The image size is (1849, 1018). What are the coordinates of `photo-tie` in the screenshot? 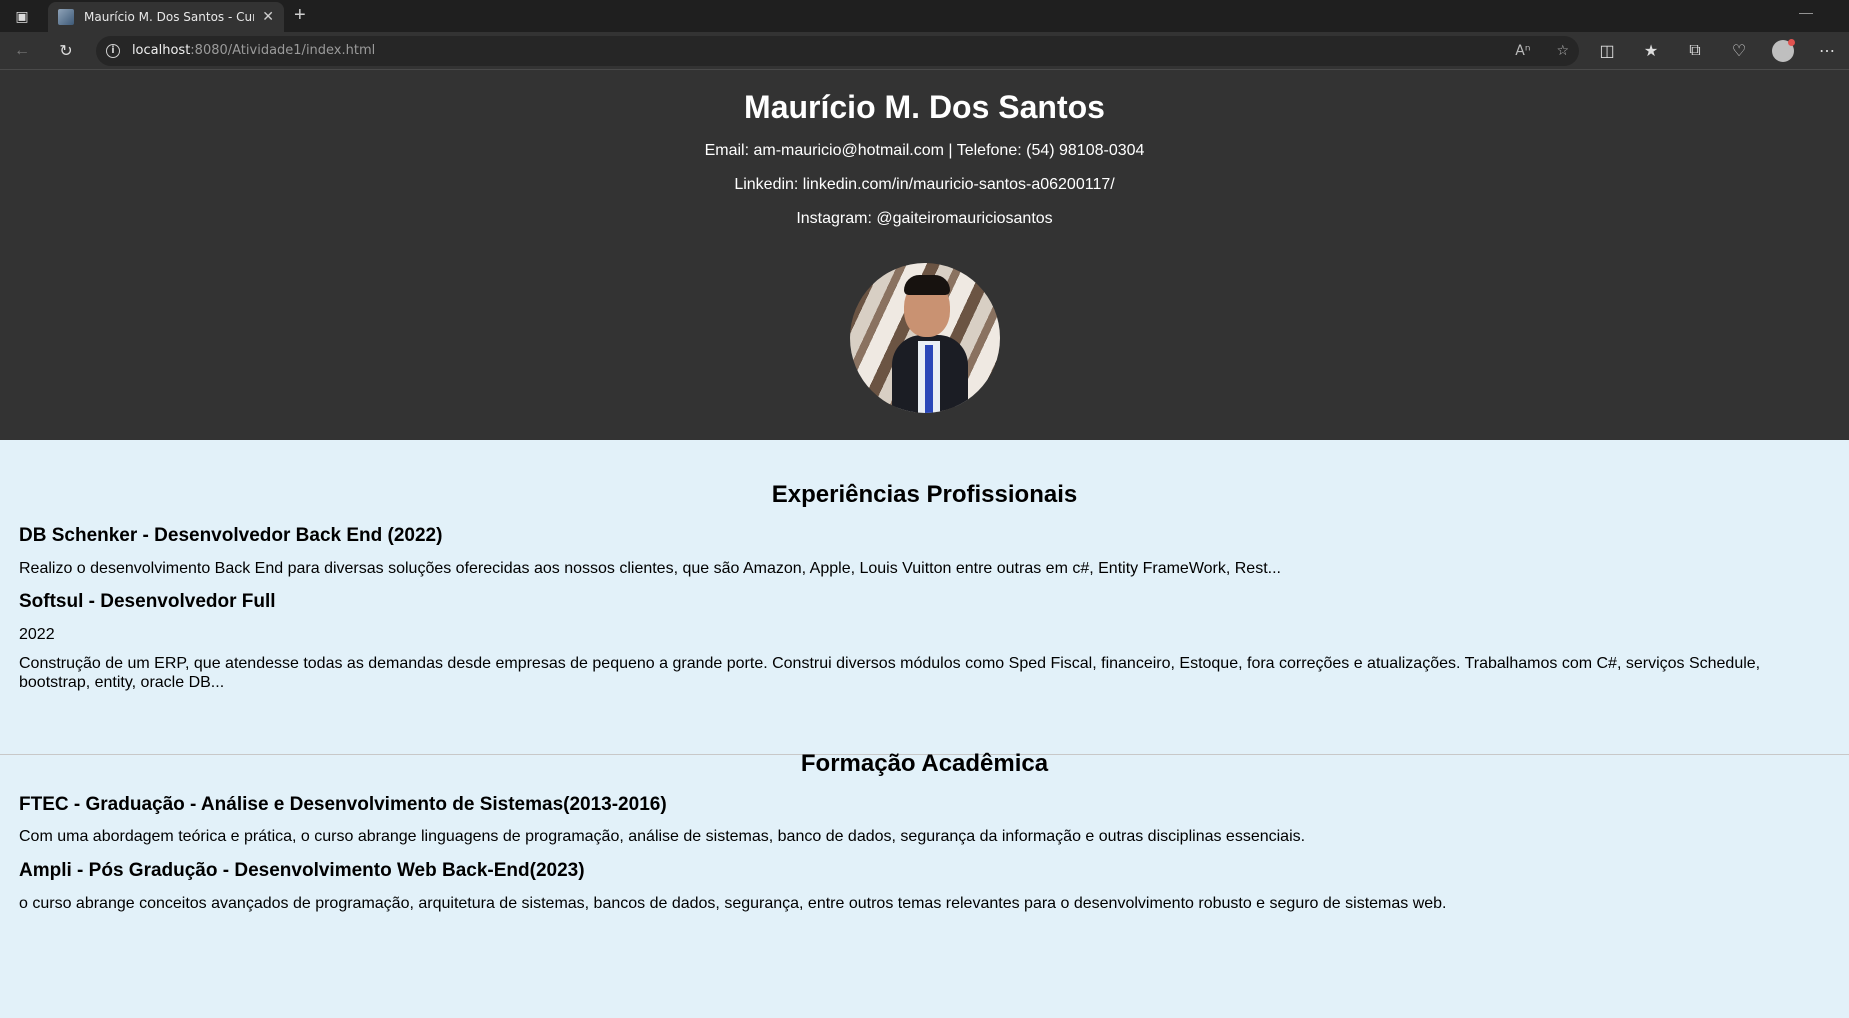 It's located at (928, 379).